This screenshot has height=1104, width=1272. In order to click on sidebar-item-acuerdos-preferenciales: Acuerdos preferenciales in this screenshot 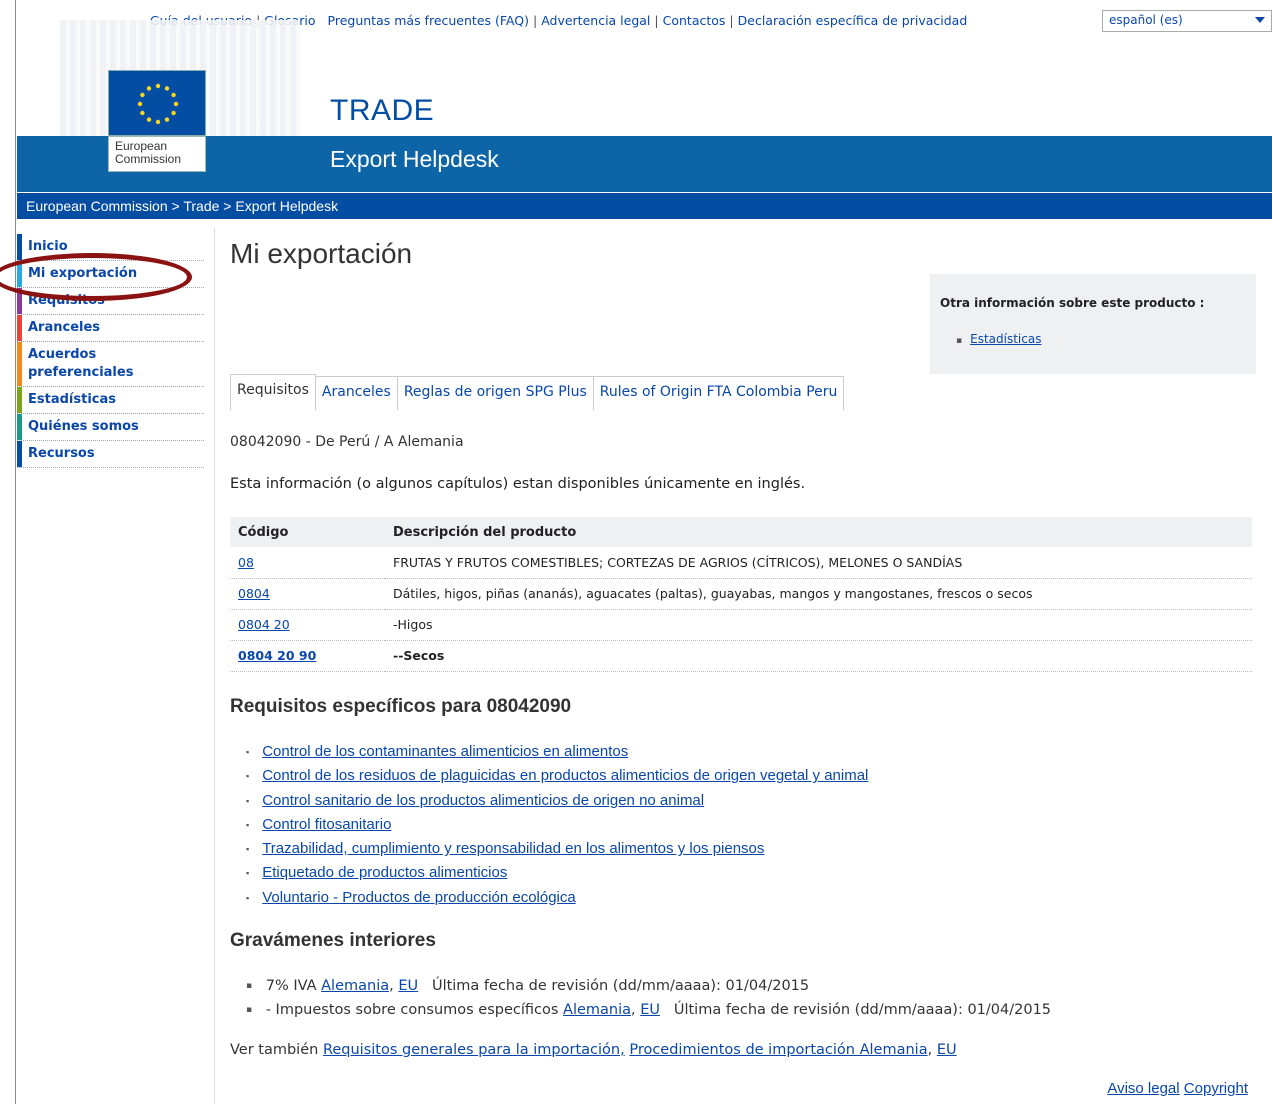, I will do `click(110, 364)`.